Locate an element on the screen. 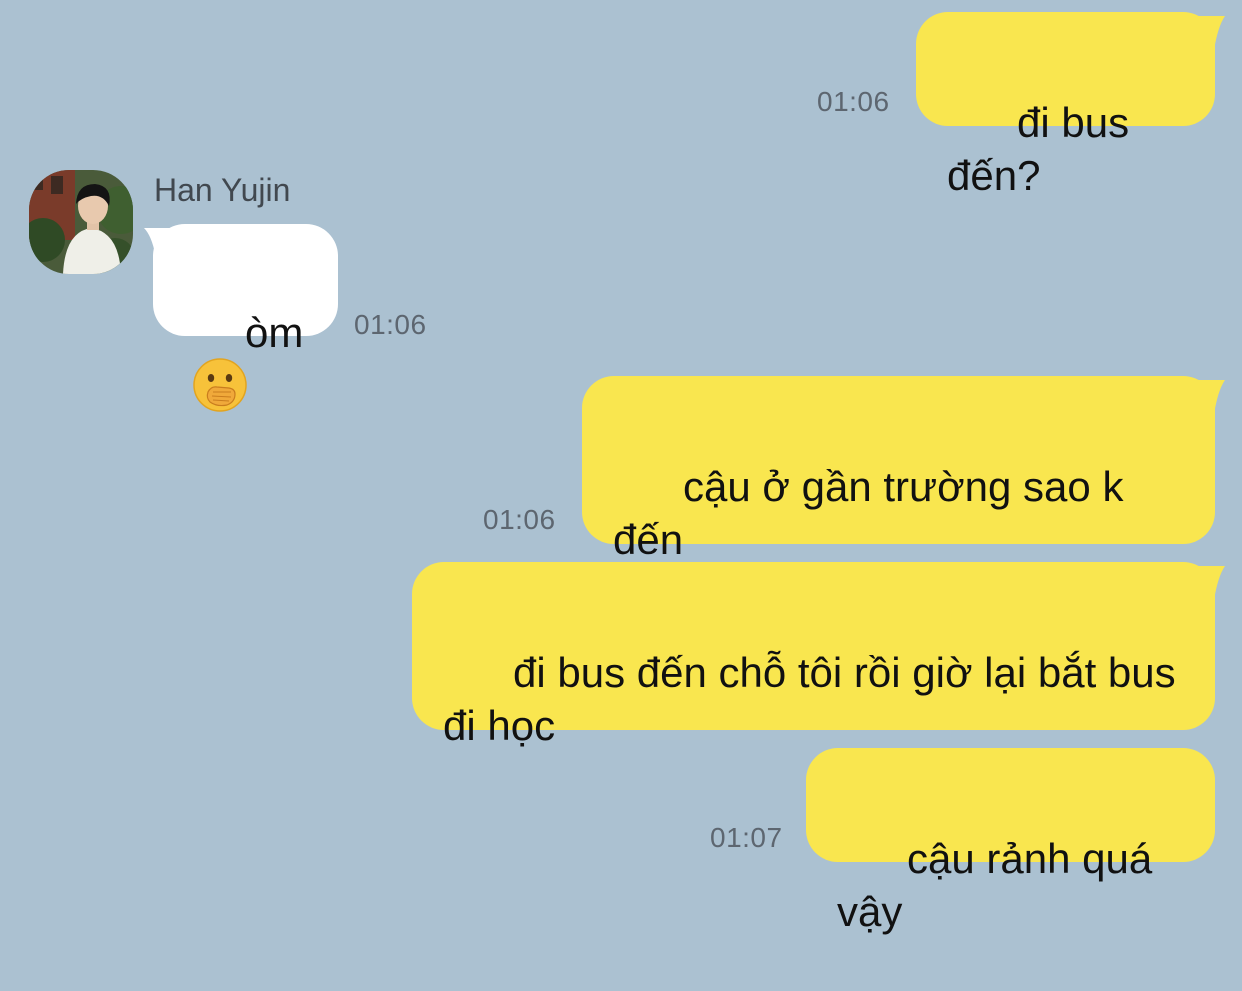 The image size is (1242, 991). message-bubble: cậu ở gần trường sao k đến trường luôn is located at coordinates (898, 496).